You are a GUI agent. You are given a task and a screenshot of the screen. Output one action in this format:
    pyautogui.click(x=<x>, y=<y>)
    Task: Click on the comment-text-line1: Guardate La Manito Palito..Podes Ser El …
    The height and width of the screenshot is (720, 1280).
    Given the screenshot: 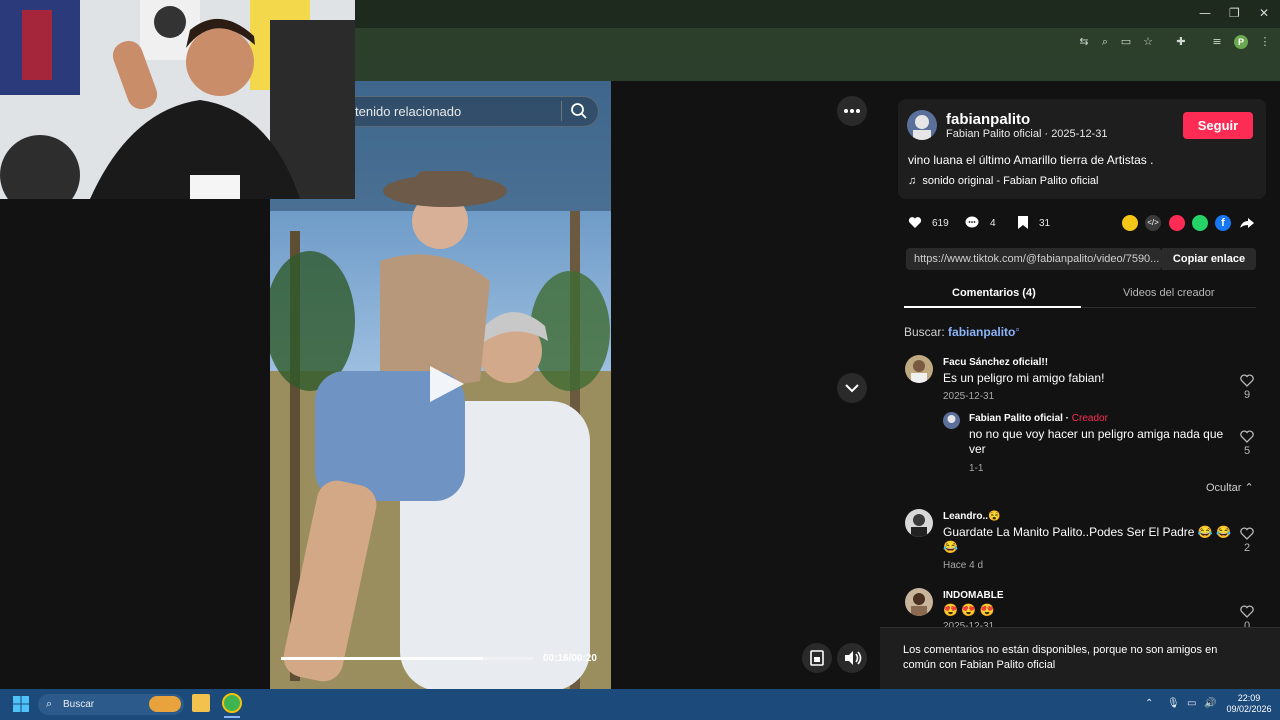 What is the action you would take?
    pyautogui.click(x=1087, y=532)
    